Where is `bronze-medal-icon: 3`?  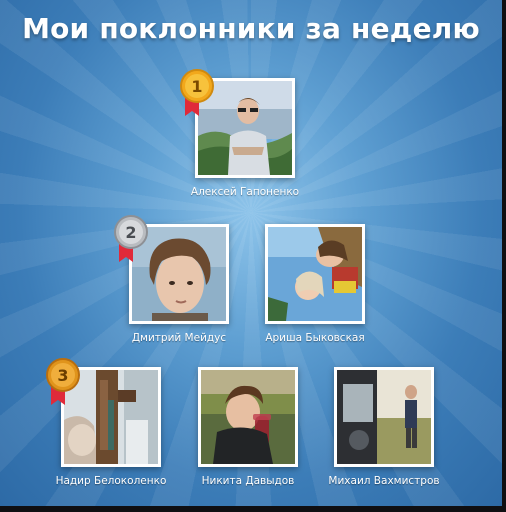
bronze-medal-icon: 3 is located at coordinates (63, 381).